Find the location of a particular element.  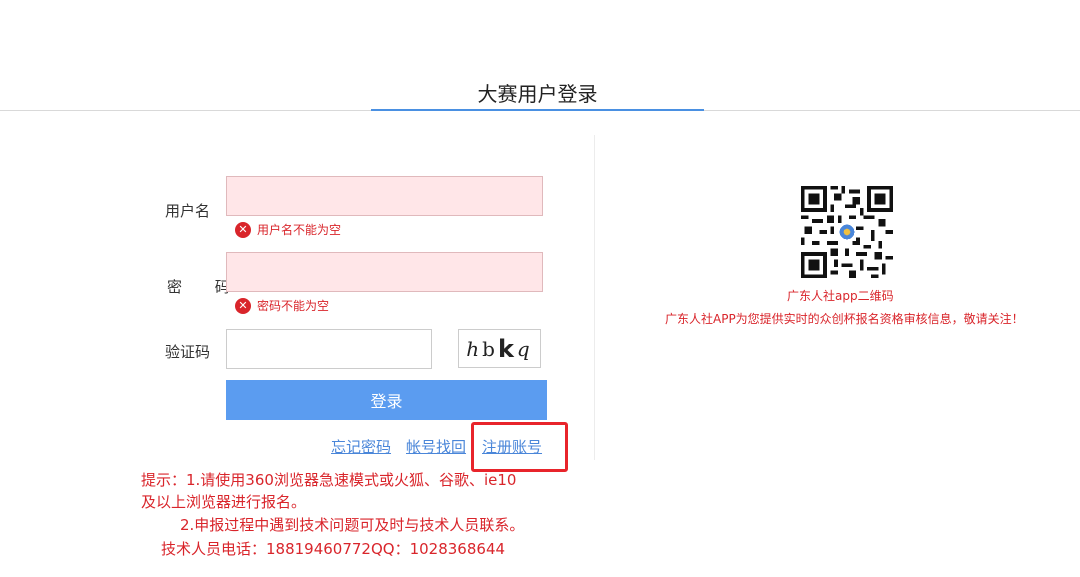

captcha-char: q is located at coordinates (524, 348).